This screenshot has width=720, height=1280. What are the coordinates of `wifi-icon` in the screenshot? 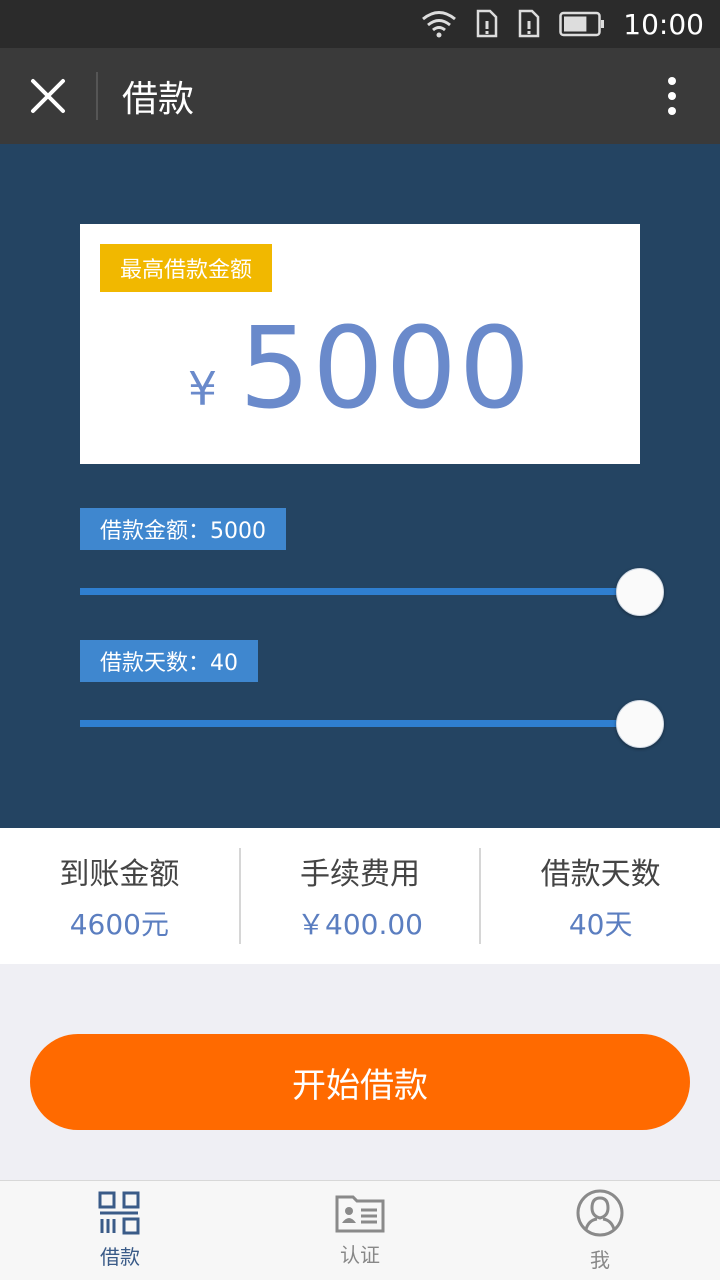 It's located at (439, 24).